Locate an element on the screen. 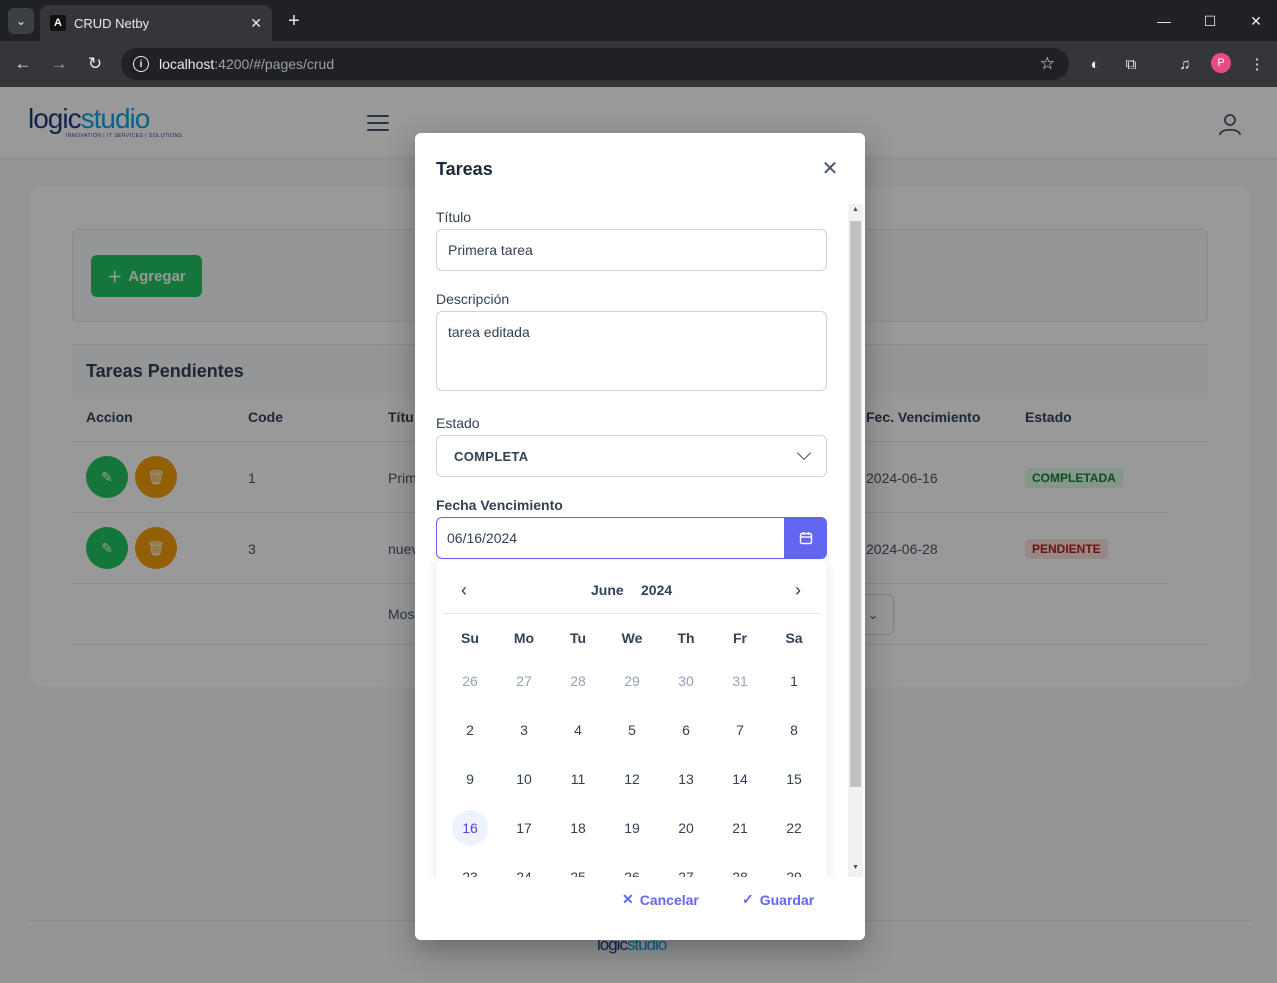 The width and height of the screenshot is (1277, 983). media-control-icon: ♫ is located at coordinates (1185, 64).